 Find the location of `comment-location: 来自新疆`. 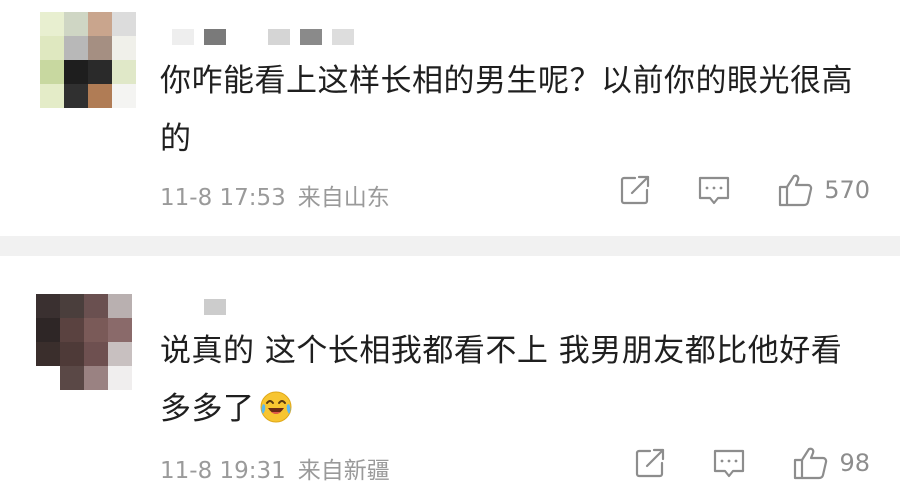

comment-location: 来自新疆 is located at coordinates (343, 471).